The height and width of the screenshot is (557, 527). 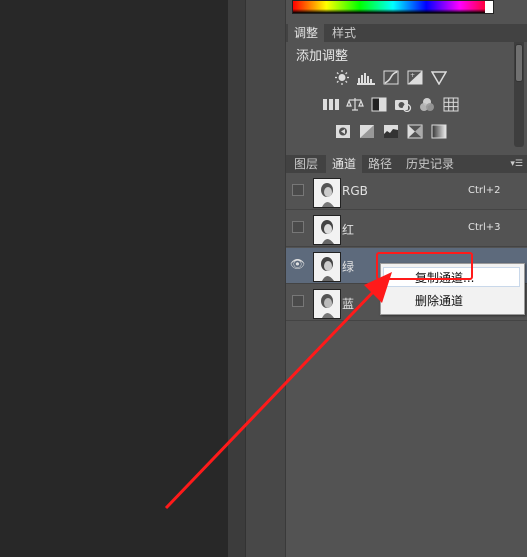 What do you see at coordinates (406, 33) in the screenshot?
I see `adjustments-tab-bar: 调整 样式` at bounding box center [406, 33].